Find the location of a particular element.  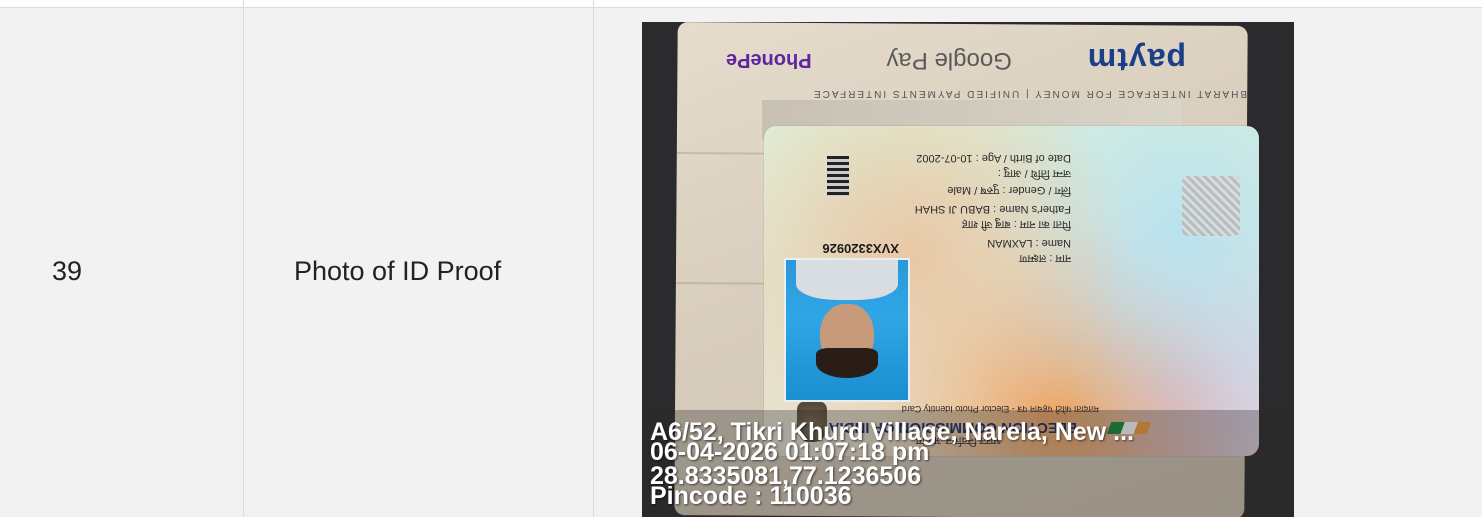

holder-name: Name : LAXMAN is located at coordinates (1029, 243).